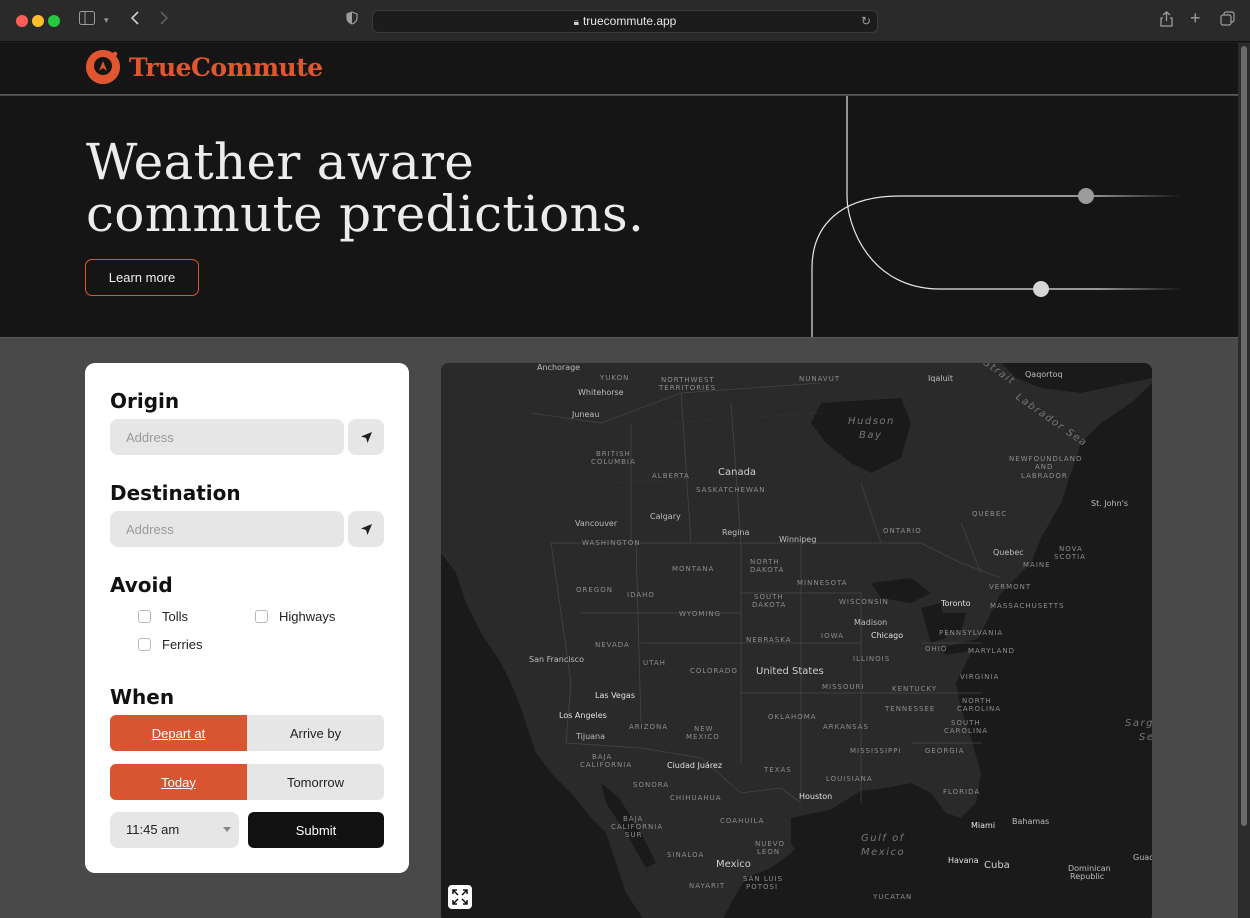  Describe the element at coordinates (352, 20) in the screenshot. I see `privacy-shield-icon` at that location.